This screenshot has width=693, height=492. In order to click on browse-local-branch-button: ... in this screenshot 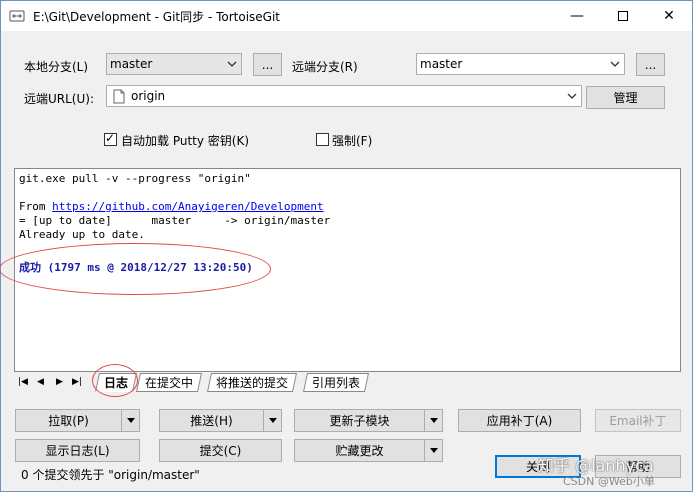, I will do `click(267, 64)`.